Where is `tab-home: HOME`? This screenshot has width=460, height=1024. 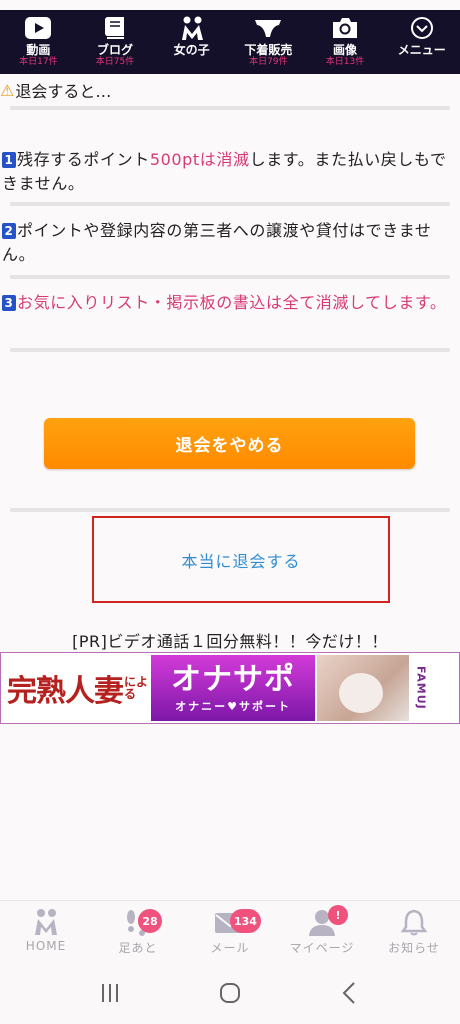 tab-home: HOME is located at coordinates (46, 931).